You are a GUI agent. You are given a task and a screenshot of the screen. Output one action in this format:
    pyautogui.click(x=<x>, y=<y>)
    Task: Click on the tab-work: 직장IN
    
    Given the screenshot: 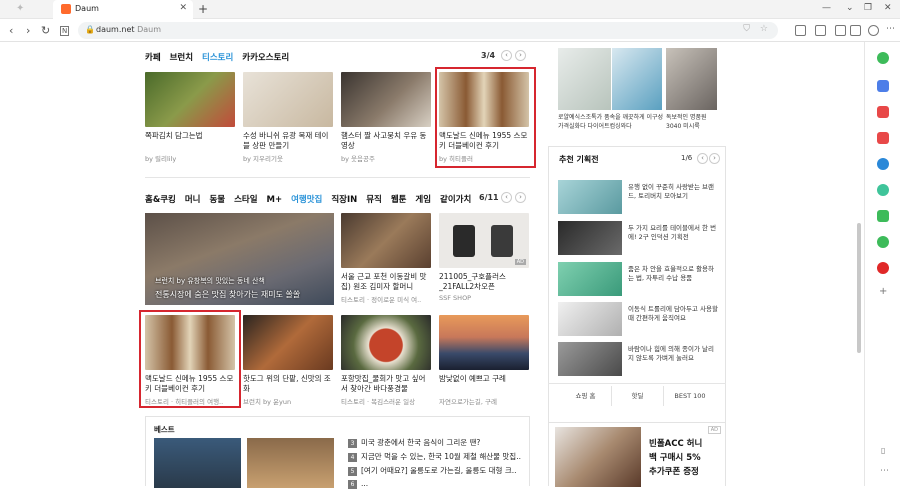 What is the action you would take?
    pyautogui.click(x=344, y=200)
    